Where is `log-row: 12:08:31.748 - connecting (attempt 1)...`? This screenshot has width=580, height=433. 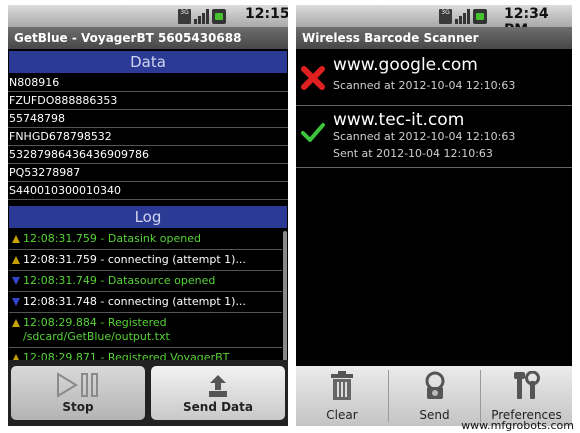
log-row: 12:08:31.748 - connecting (attempt 1)... is located at coordinates (145, 302).